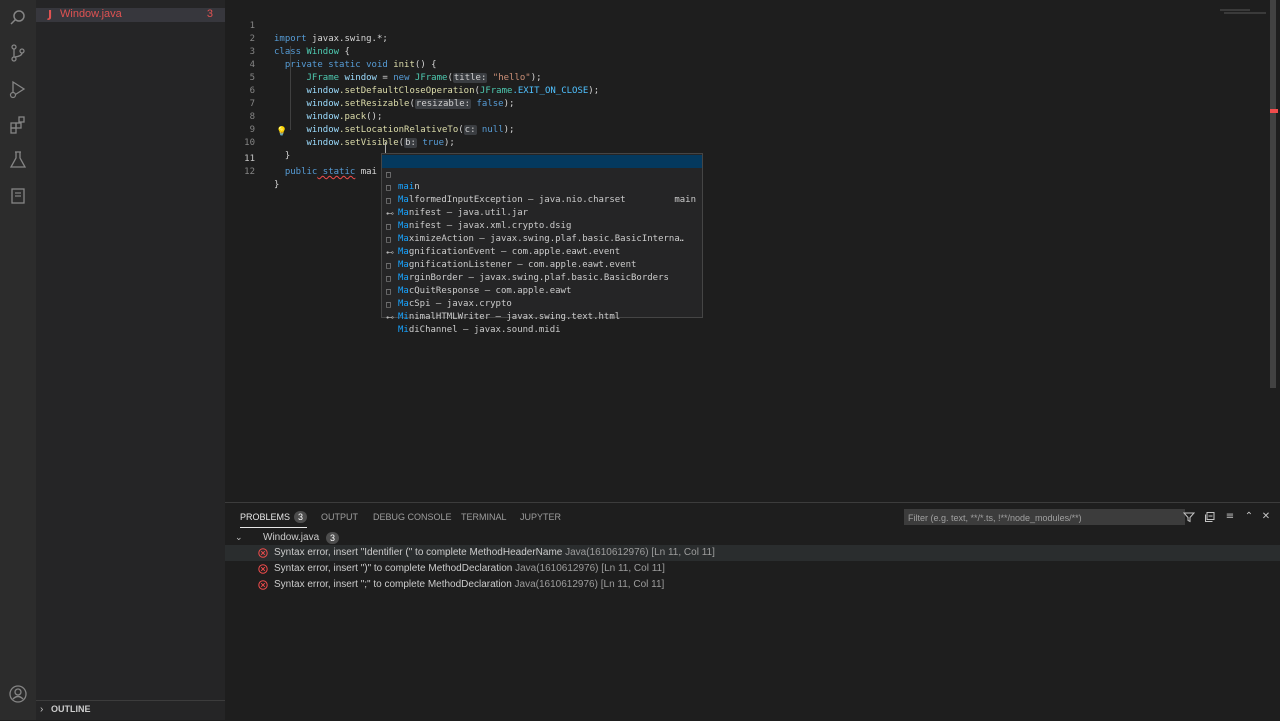 This screenshot has width=1280, height=721. I want to click on tab-label: TERMINAL, so click(484, 517).